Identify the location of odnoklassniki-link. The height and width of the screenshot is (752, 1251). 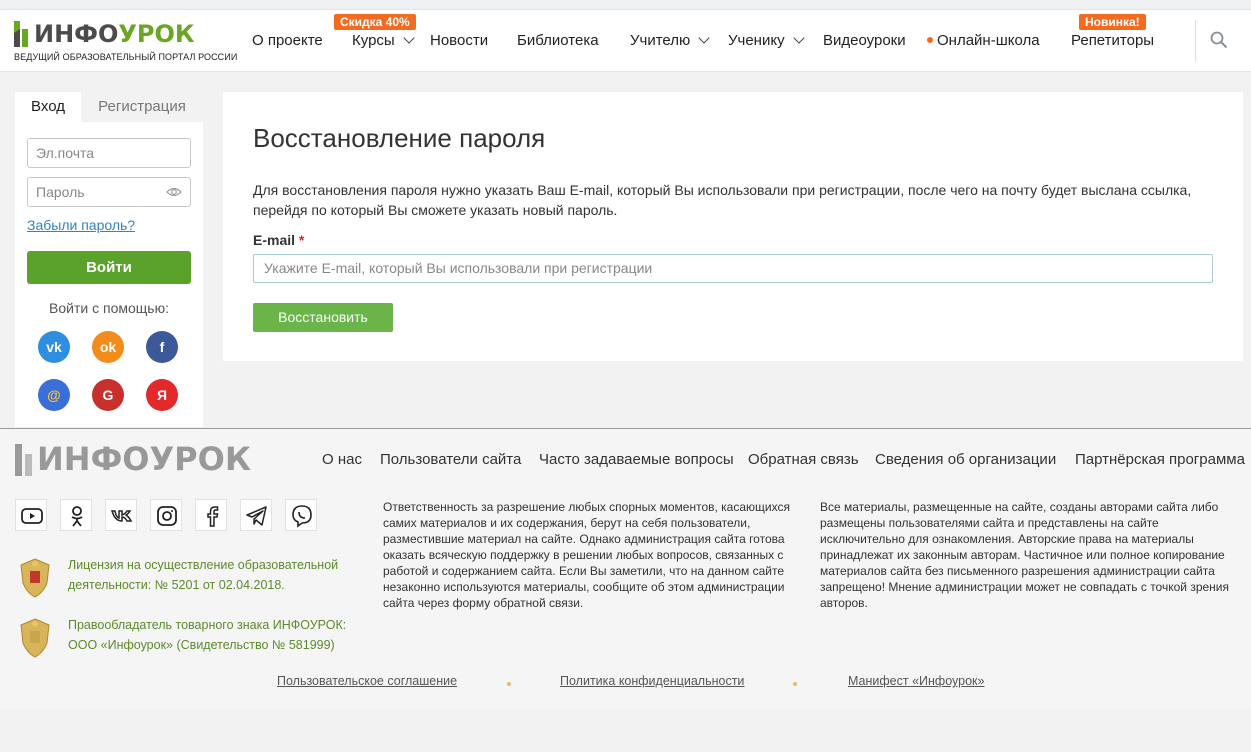
(76, 515).